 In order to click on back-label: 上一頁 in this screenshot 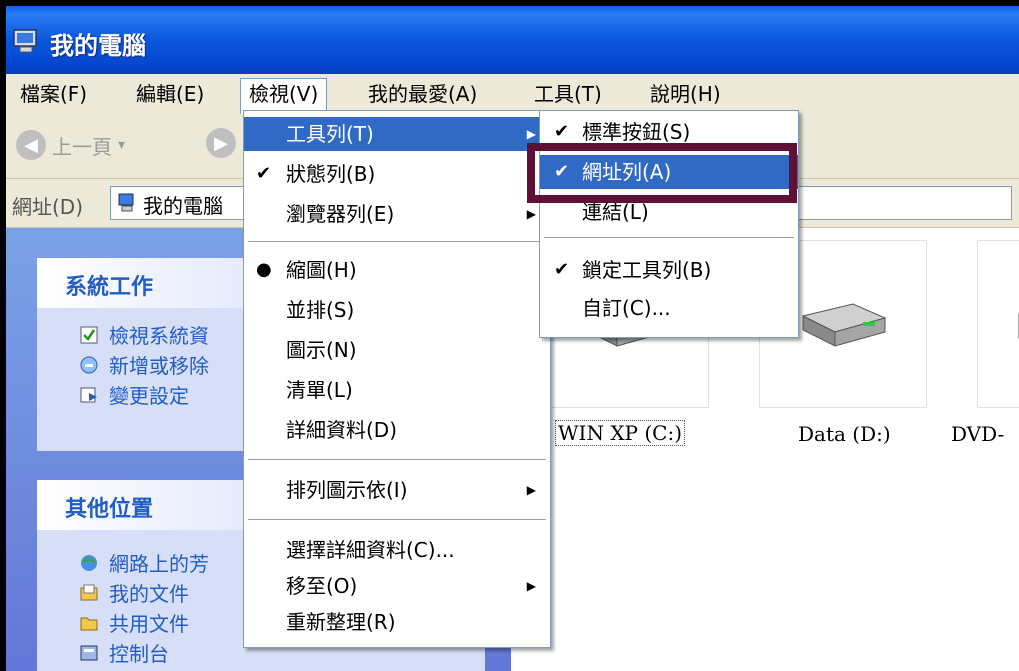, I will do `click(82, 146)`.